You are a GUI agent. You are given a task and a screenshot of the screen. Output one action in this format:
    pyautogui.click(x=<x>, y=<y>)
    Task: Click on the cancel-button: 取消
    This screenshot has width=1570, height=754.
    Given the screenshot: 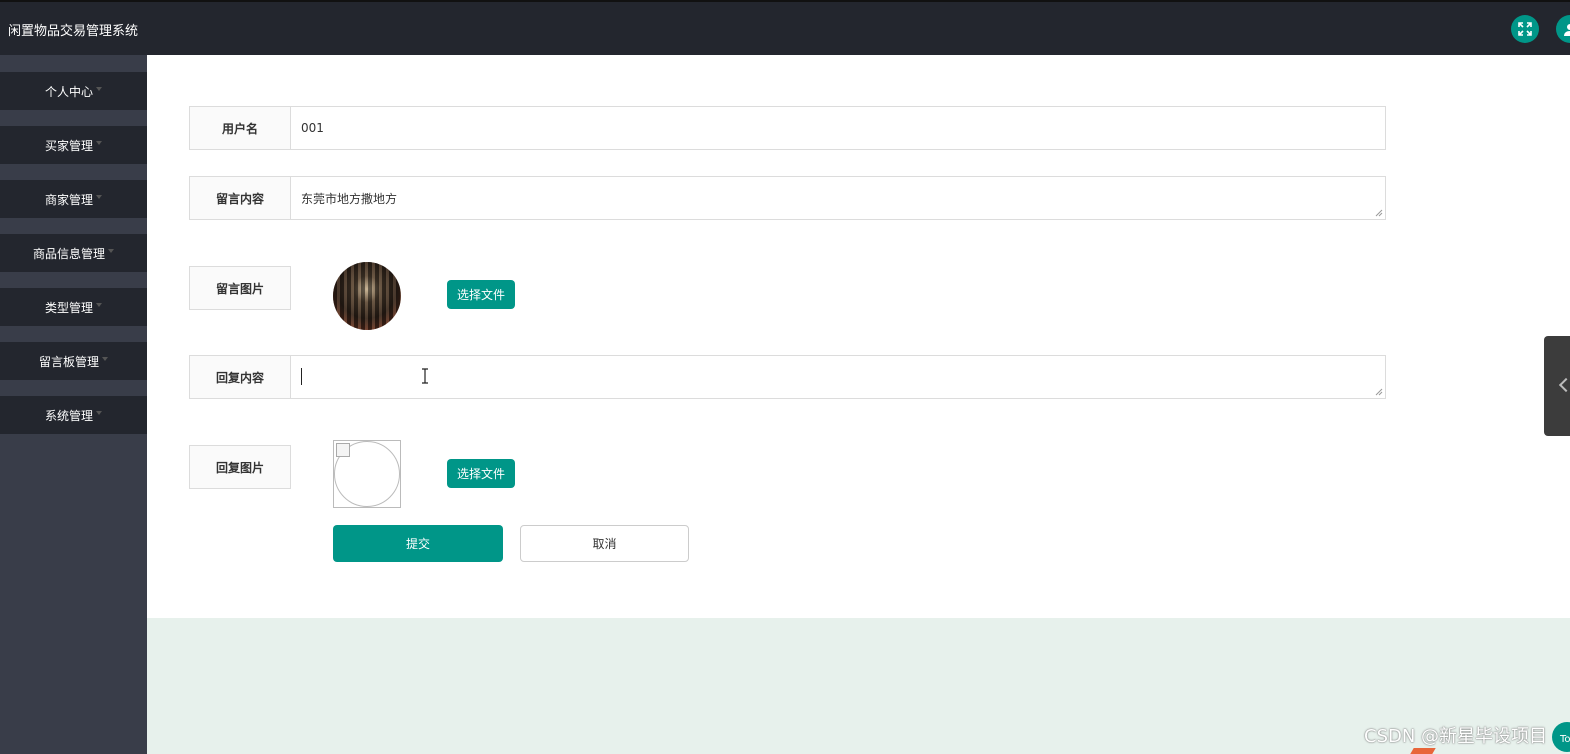 What is the action you would take?
    pyautogui.click(x=604, y=543)
    